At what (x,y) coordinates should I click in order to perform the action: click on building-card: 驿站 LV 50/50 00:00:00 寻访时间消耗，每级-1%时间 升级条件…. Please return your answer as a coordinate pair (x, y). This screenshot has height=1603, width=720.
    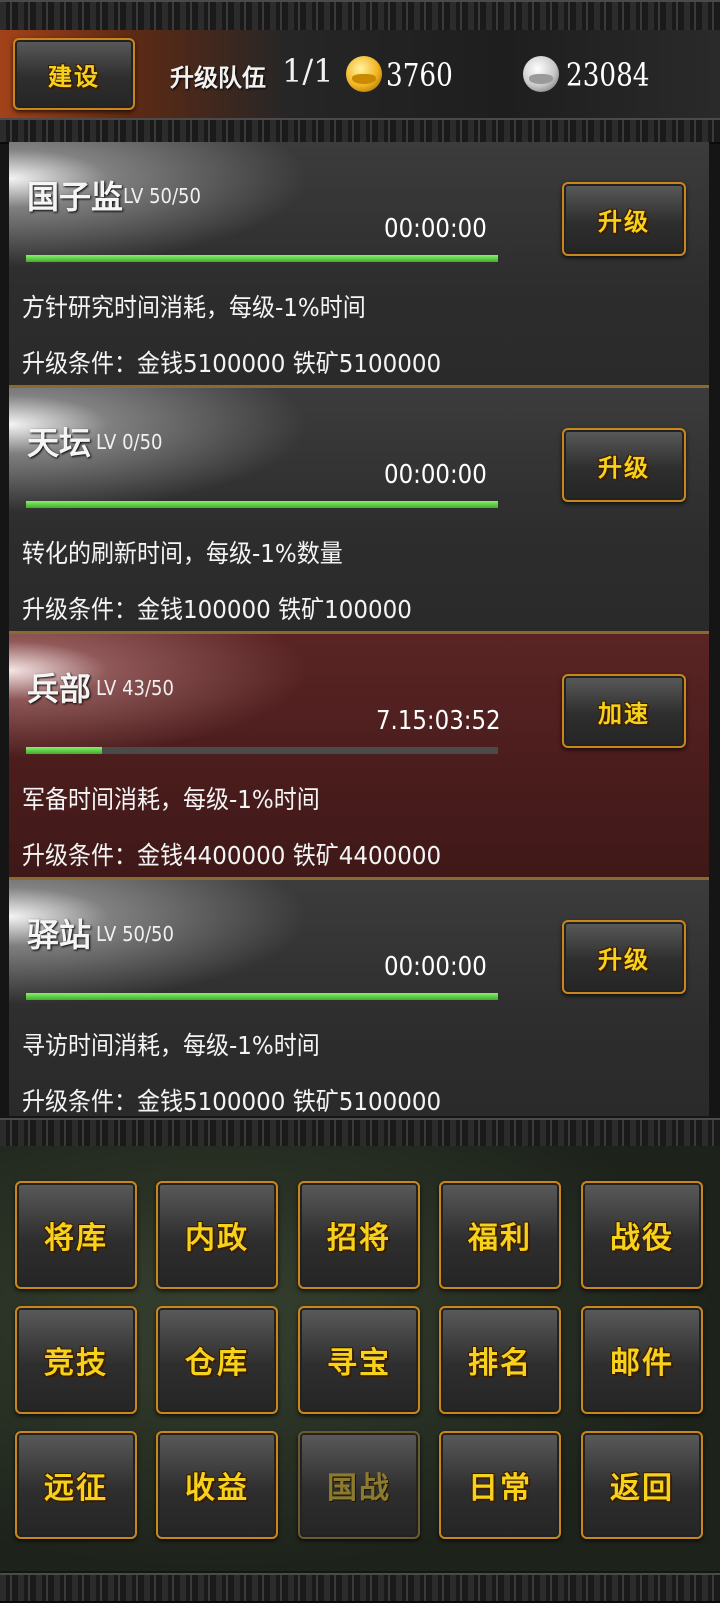
    Looking at the image, I should click on (359, 998).